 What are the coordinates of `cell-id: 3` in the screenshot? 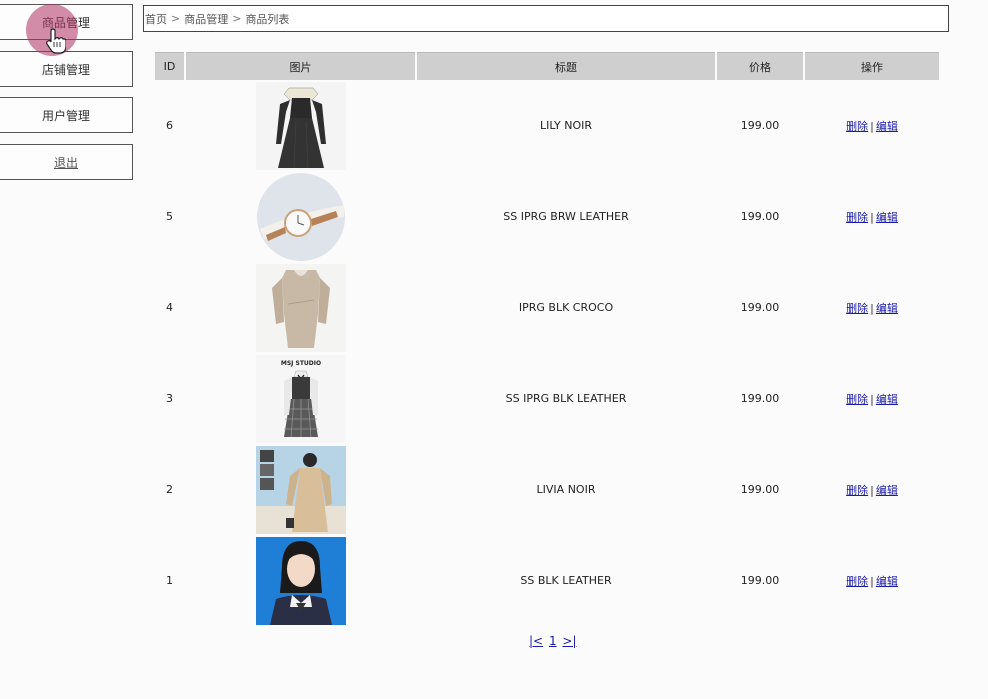 It's located at (169, 398).